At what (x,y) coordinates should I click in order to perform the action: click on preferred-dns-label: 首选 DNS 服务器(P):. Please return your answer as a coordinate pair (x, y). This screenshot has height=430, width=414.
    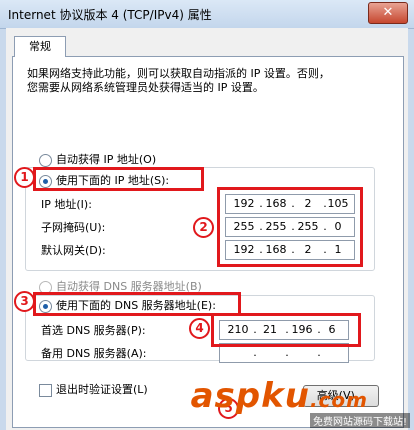
    Looking at the image, I should click on (93, 330).